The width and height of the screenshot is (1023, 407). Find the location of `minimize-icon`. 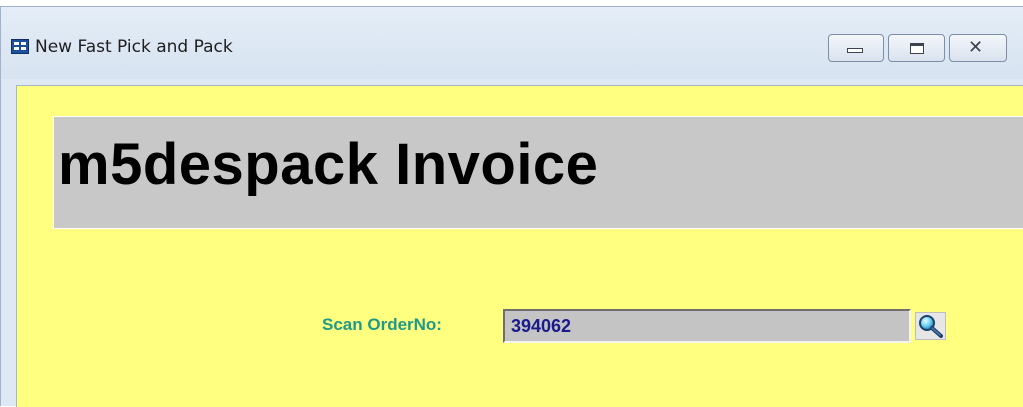

minimize-icon is located at coordinates (855, 50).